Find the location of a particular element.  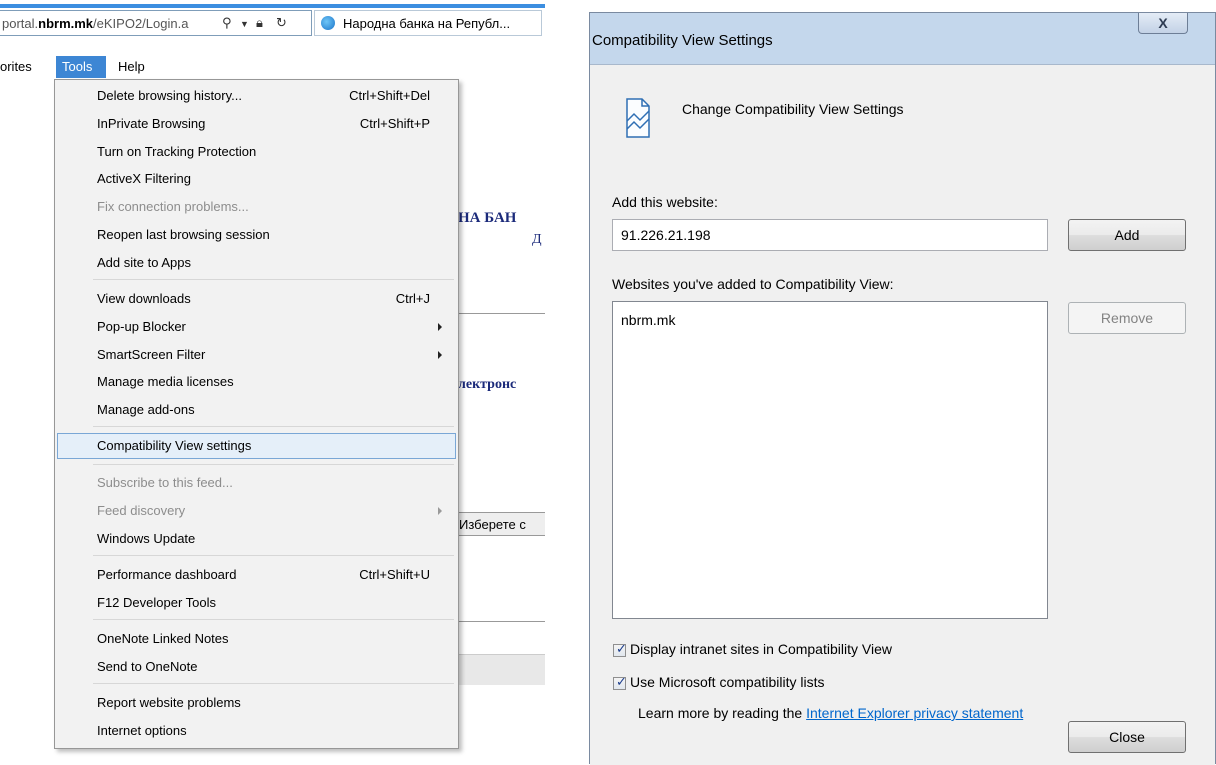

menu-item-label: Windows Update is located at coordinates (146, 538).